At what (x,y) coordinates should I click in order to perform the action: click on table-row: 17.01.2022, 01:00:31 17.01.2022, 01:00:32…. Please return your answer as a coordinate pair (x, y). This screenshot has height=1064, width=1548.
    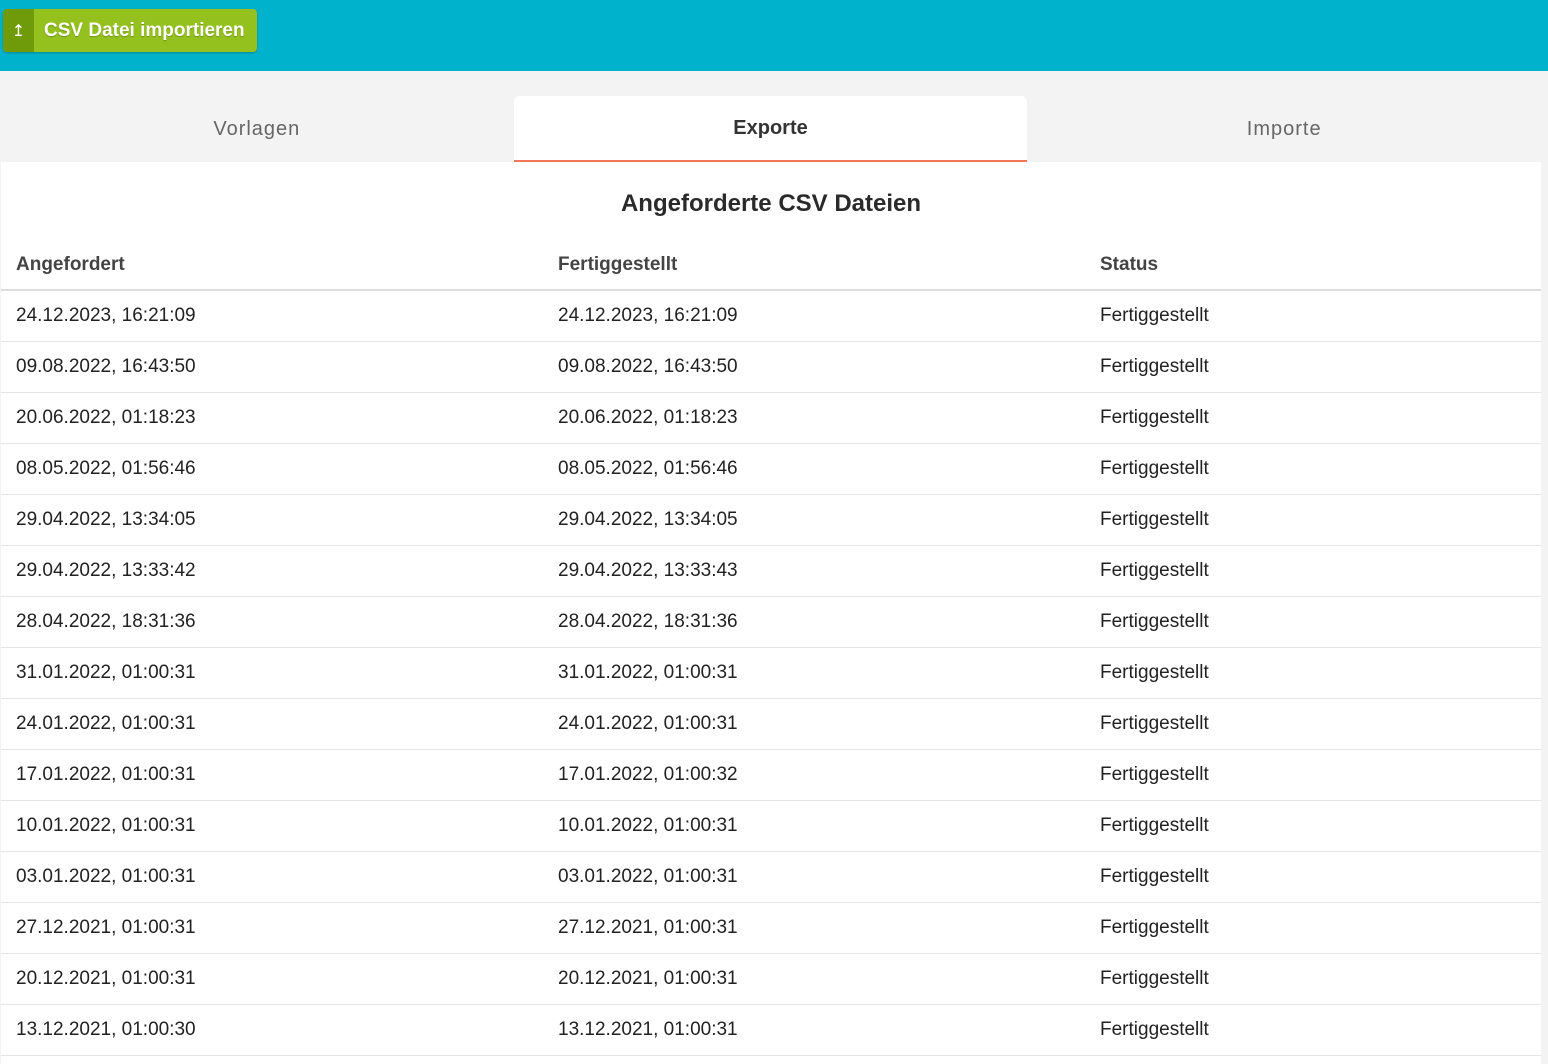
    Looking at the image, I should click on (771, 775).